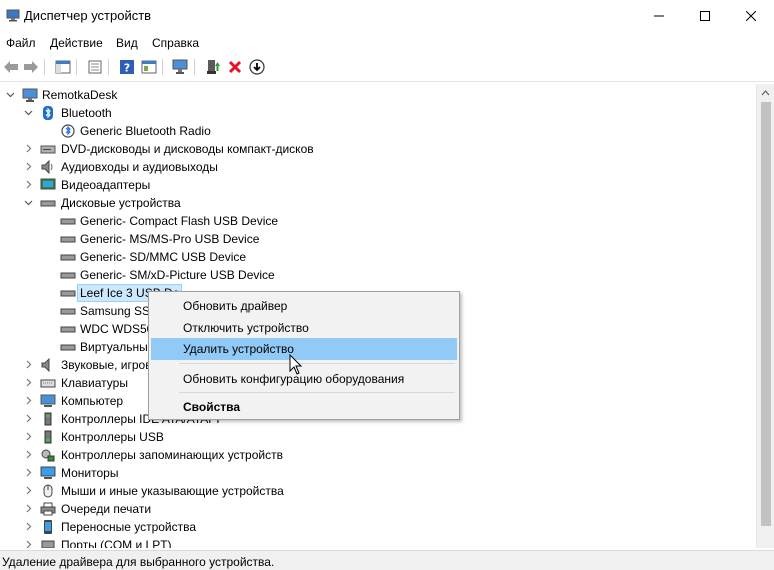 This screenshot has width=774, height=570. What do you see at coordinates (94, 383) in the screenshot?
I see `tree-category-label: Клавиатуры` at bounding box center [94, 383].